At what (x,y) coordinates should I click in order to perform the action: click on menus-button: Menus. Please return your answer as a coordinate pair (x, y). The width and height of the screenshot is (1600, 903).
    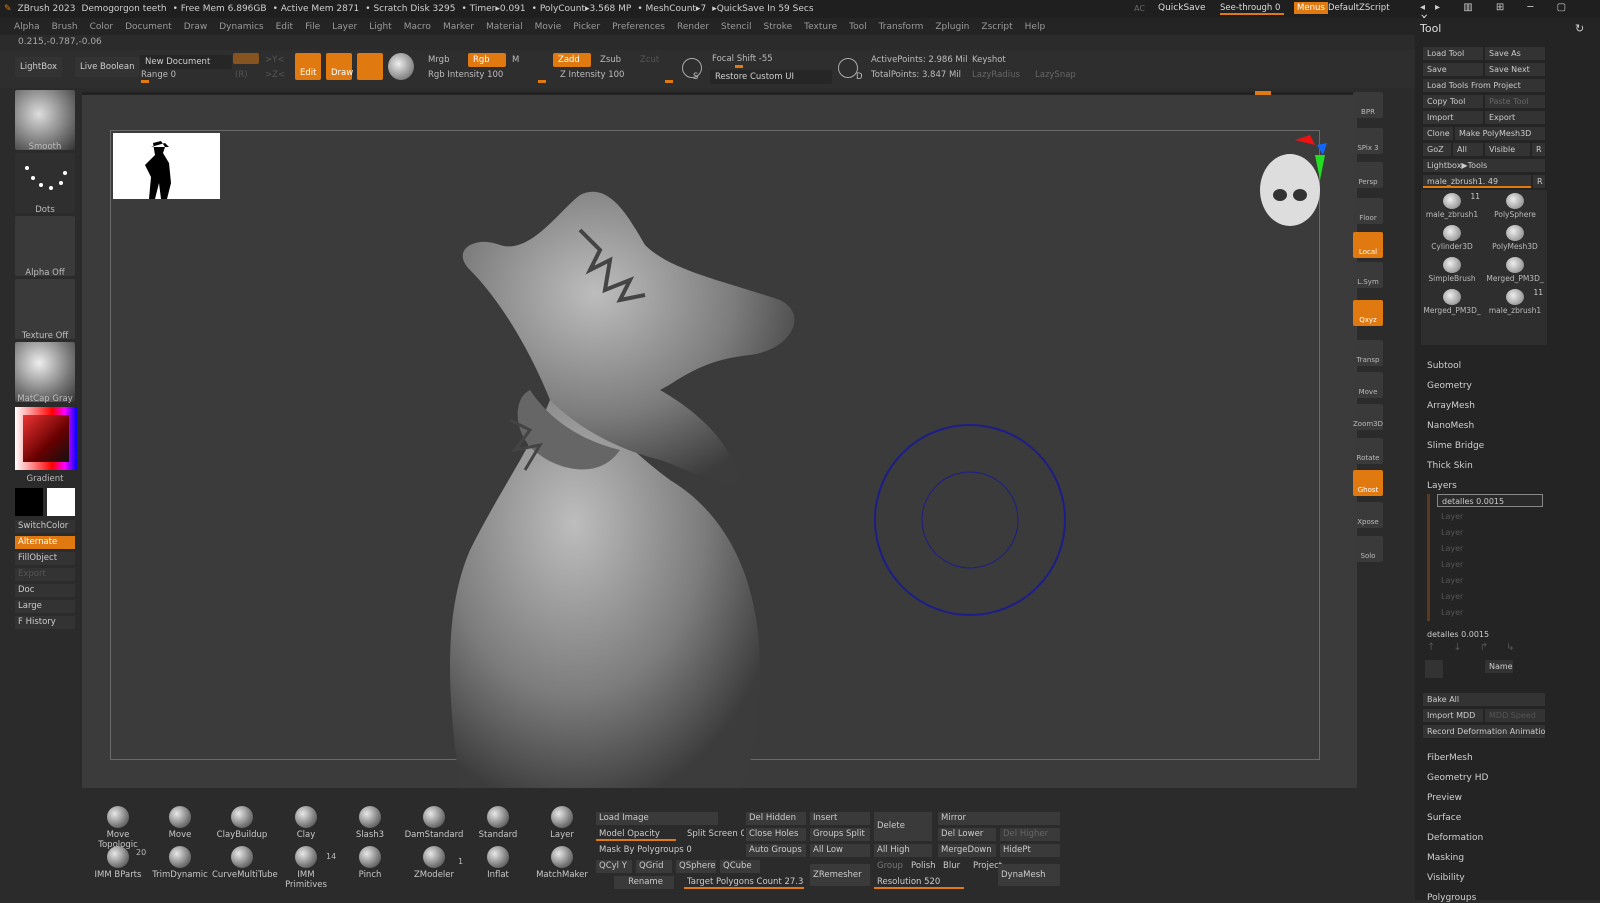
    Looking at the image, I should click on (1311, 8).